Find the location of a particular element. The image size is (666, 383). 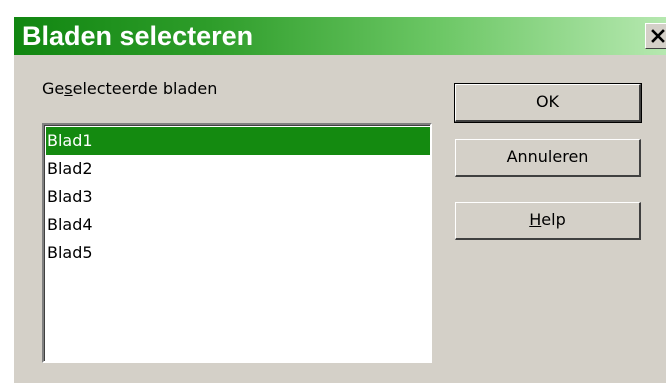

close-icon is located at coordinates (658, 36).